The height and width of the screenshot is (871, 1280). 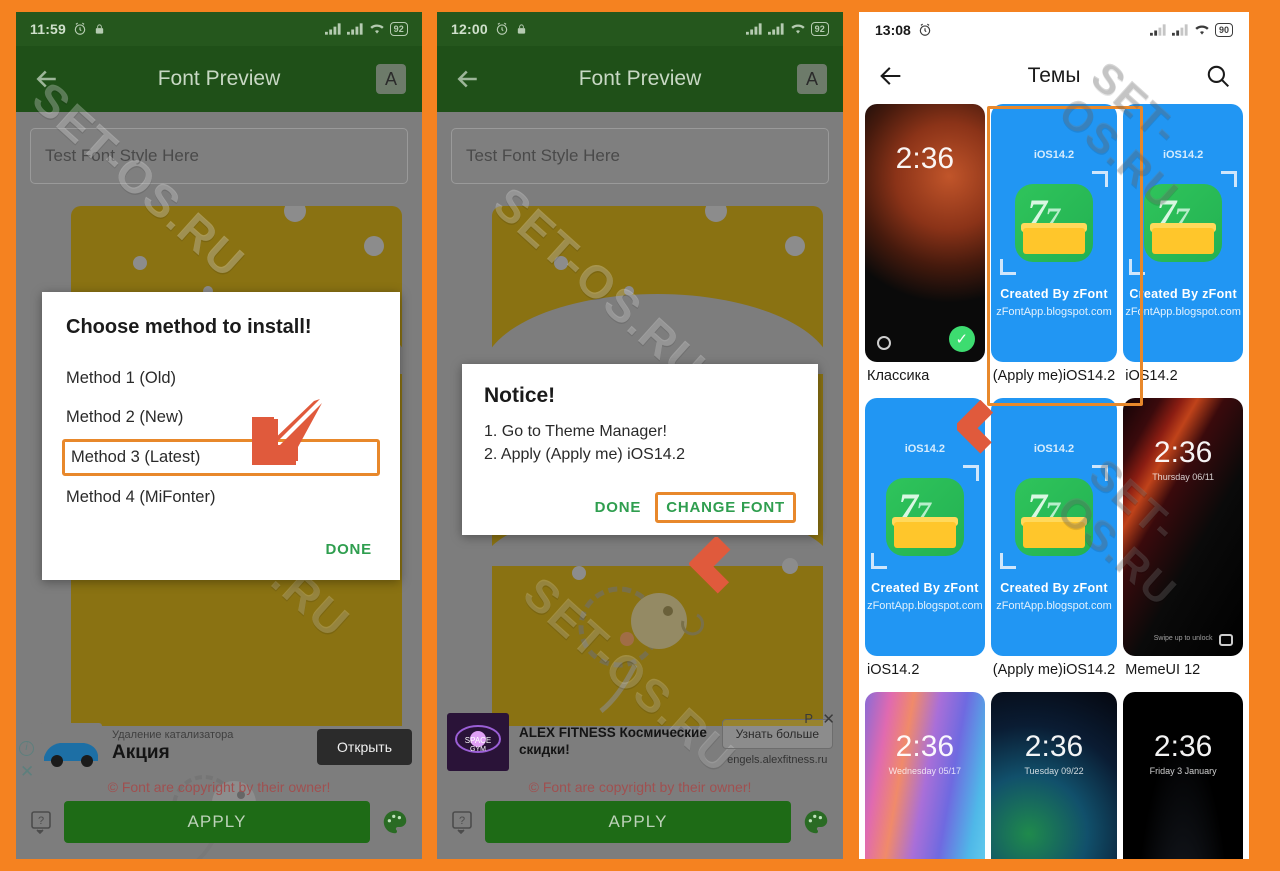 What do you see at coordinates (1223, 30) in the screenshot?
I see `battery-icon: 90` at bounding box center [1223, 30].